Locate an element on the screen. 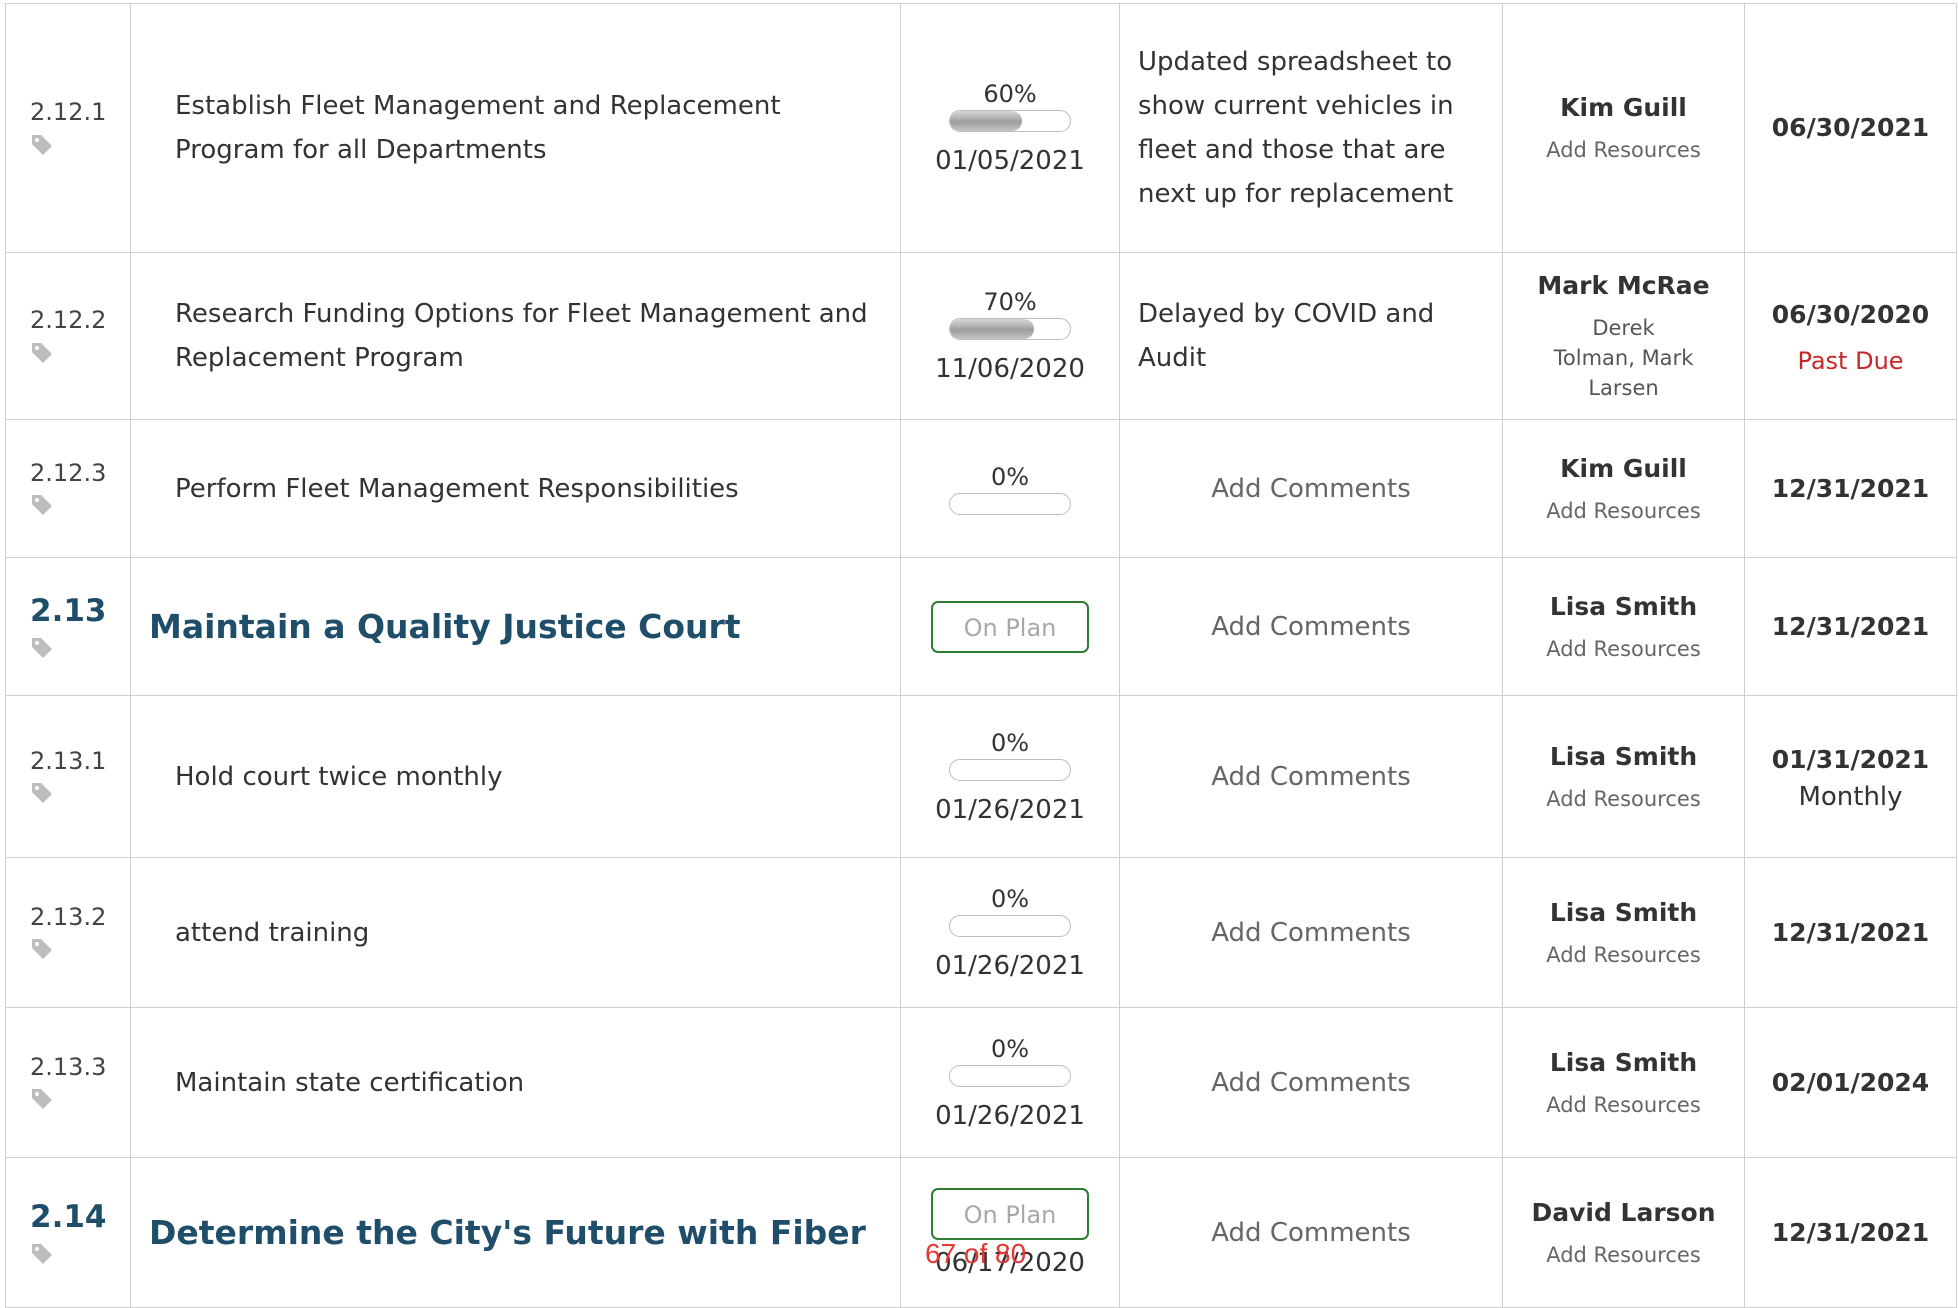 The image size is (1959, 1308). progress-cell: 0% is located at coordinates (1010, 488).